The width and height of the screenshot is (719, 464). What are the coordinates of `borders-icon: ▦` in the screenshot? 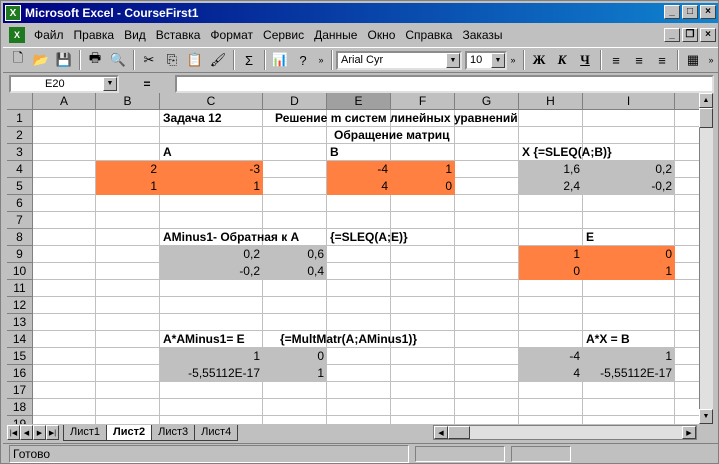 It's located at (693, 60).